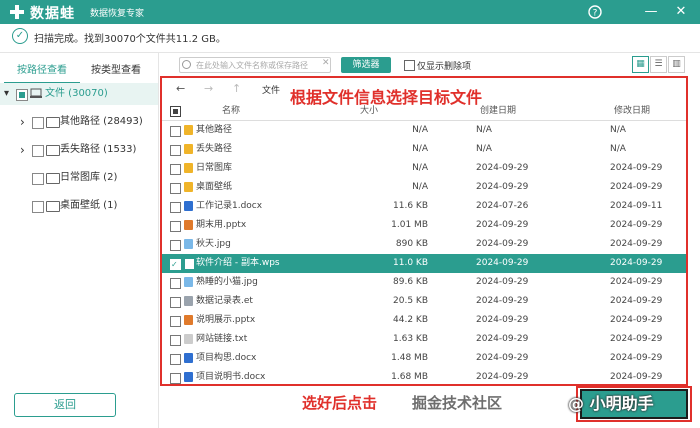 Image resolution: width=700 pixels, height=428 pixels. I want to click on detail-view-icon: ▥, so click(676, 64).